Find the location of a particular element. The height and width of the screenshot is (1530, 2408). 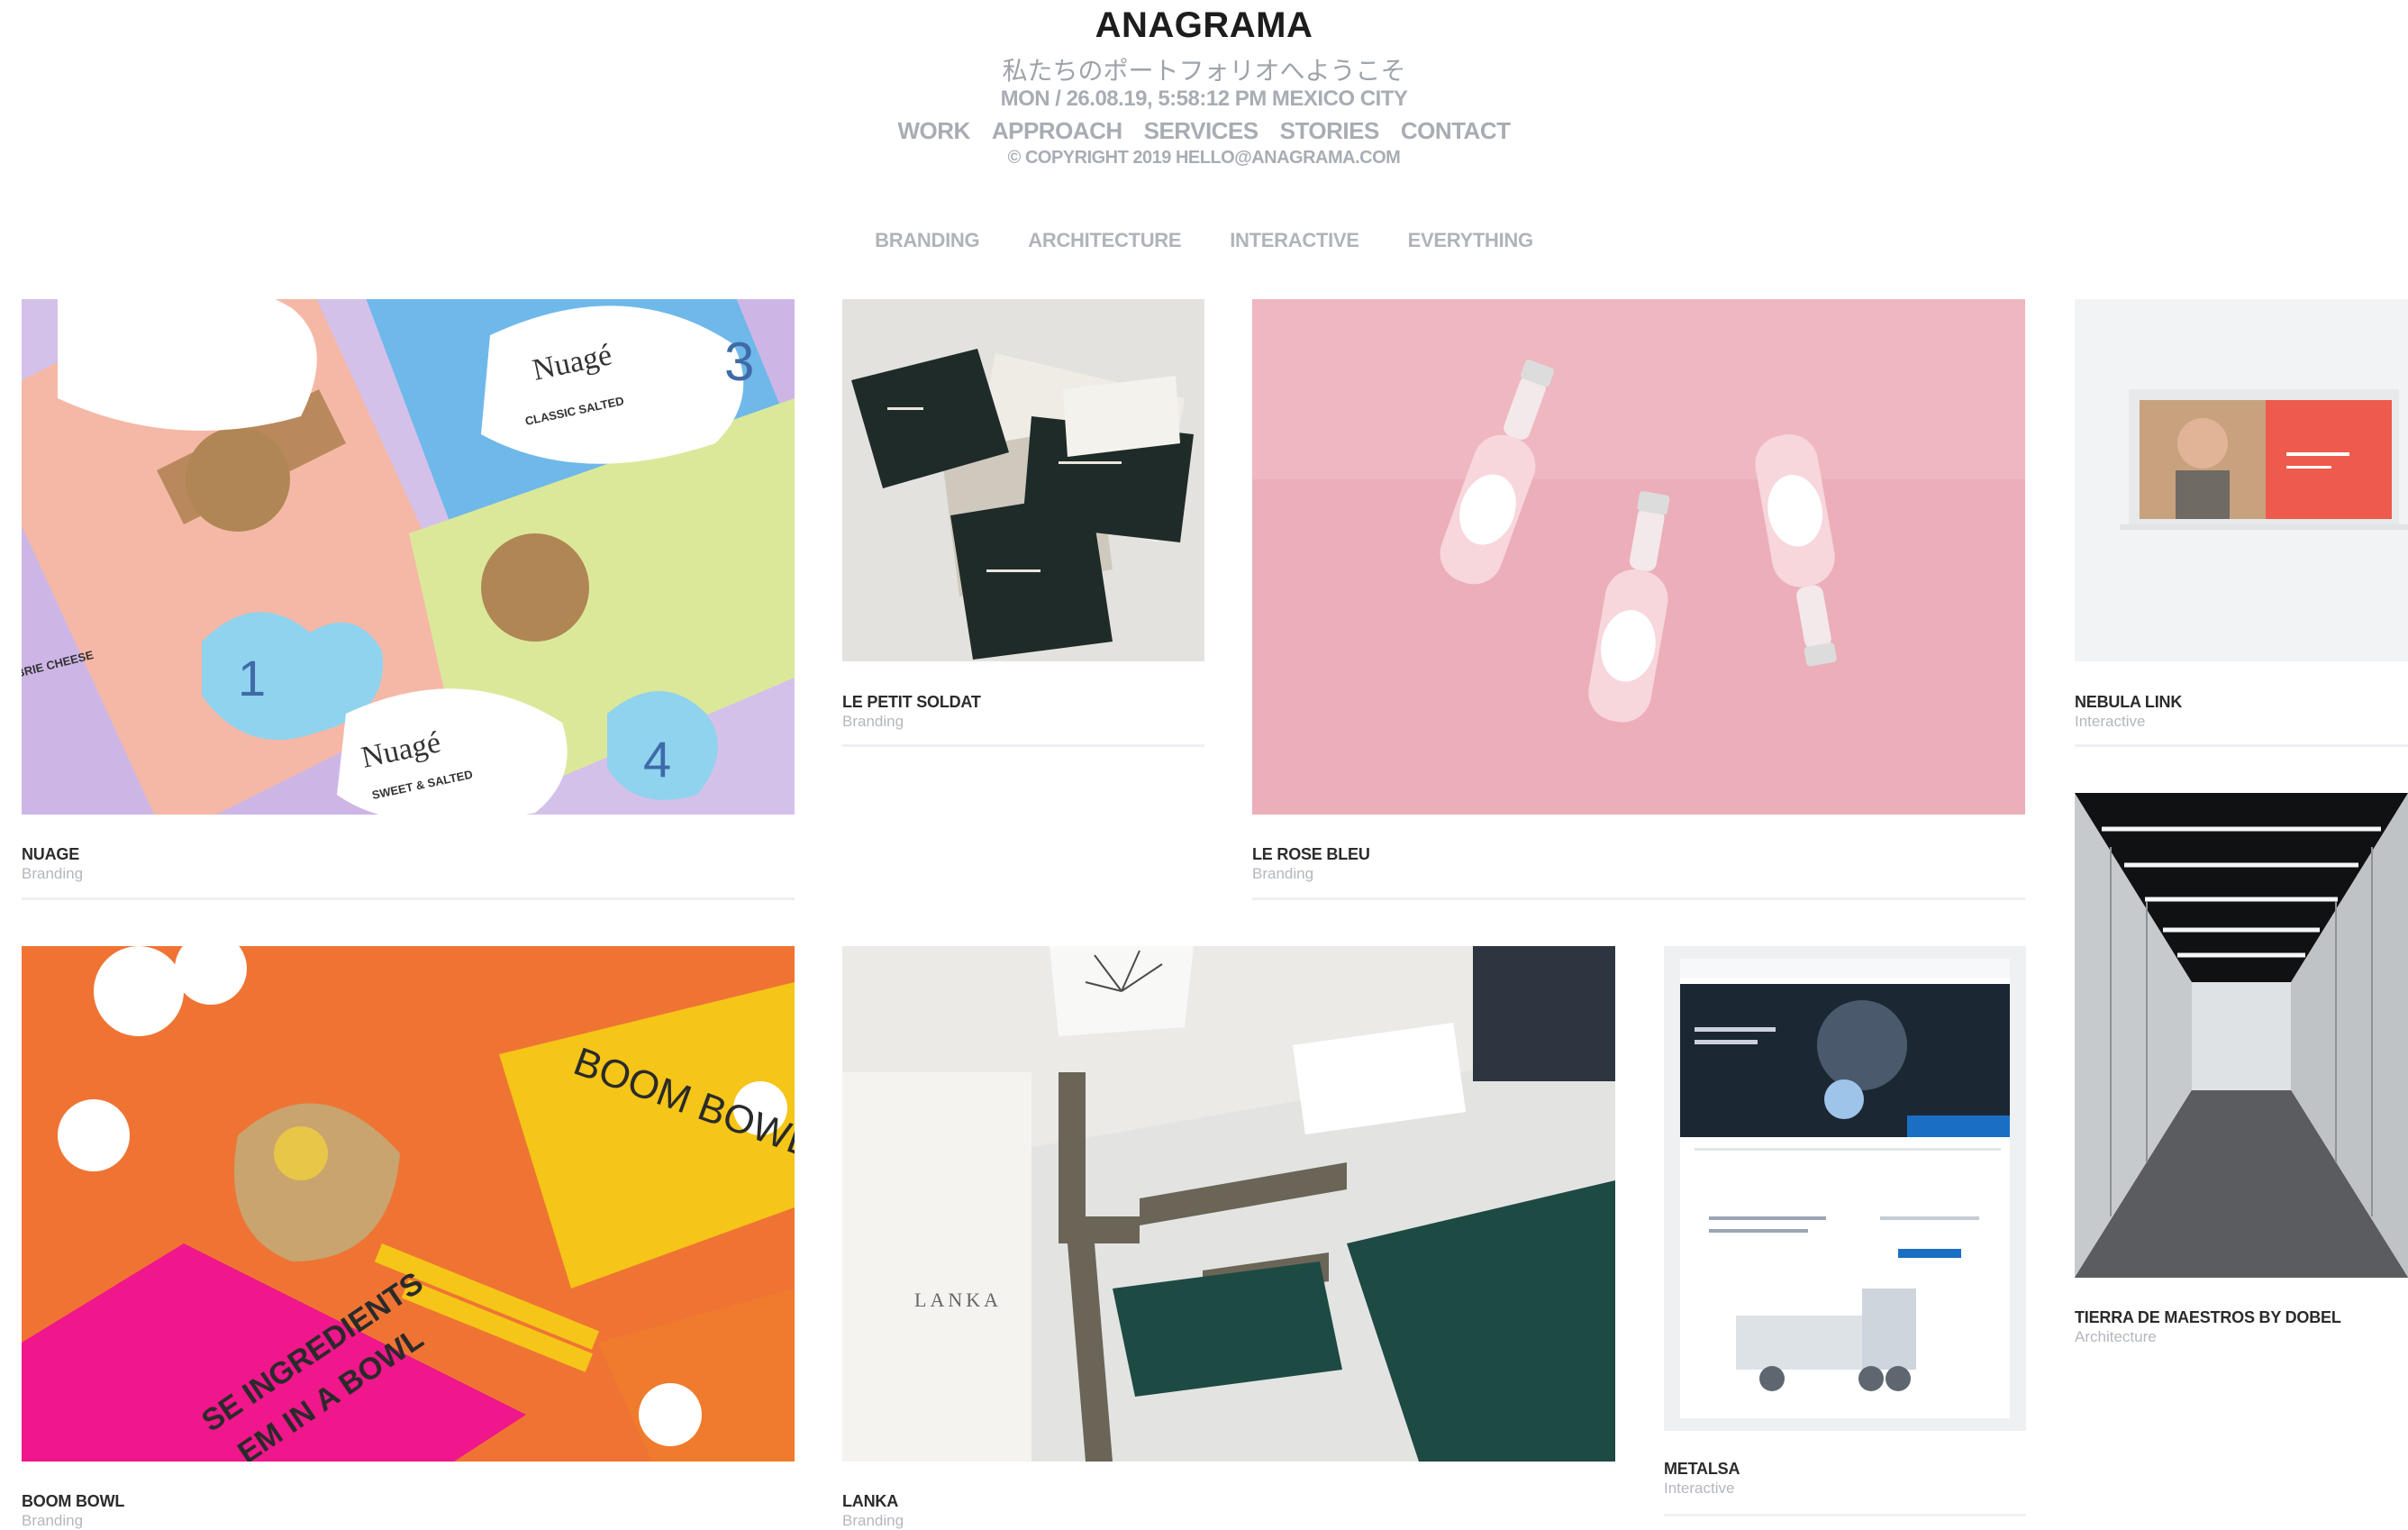

project-card-nebula-link: NEBULA LINK Interactive is located at coordinates (2241, 524).